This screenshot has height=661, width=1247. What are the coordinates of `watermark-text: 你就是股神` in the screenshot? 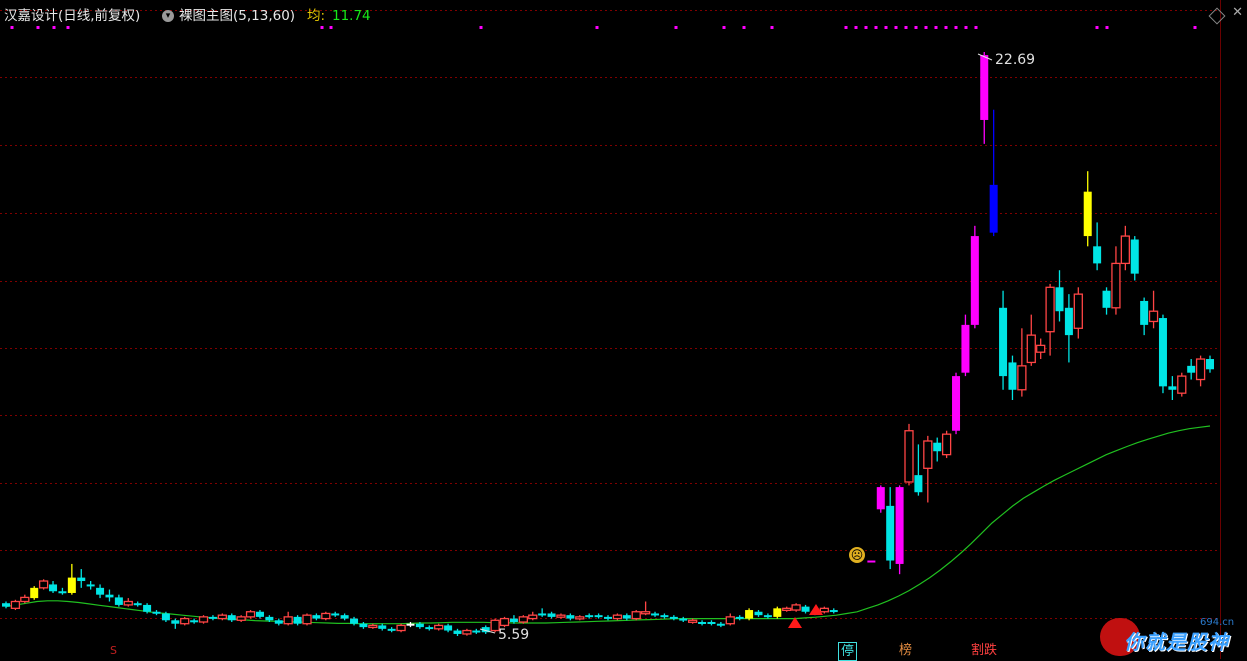 It's located at (1176, 642).